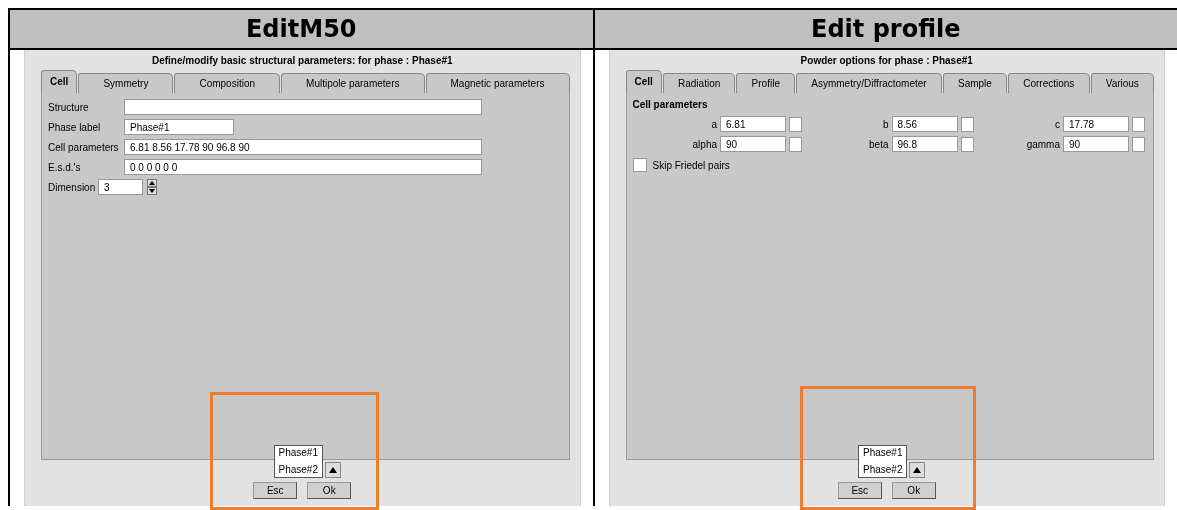 Image resolution: width=1177 pixels, height=510 pixels. I want to click on tab: Symmetry, so click(126, 83).